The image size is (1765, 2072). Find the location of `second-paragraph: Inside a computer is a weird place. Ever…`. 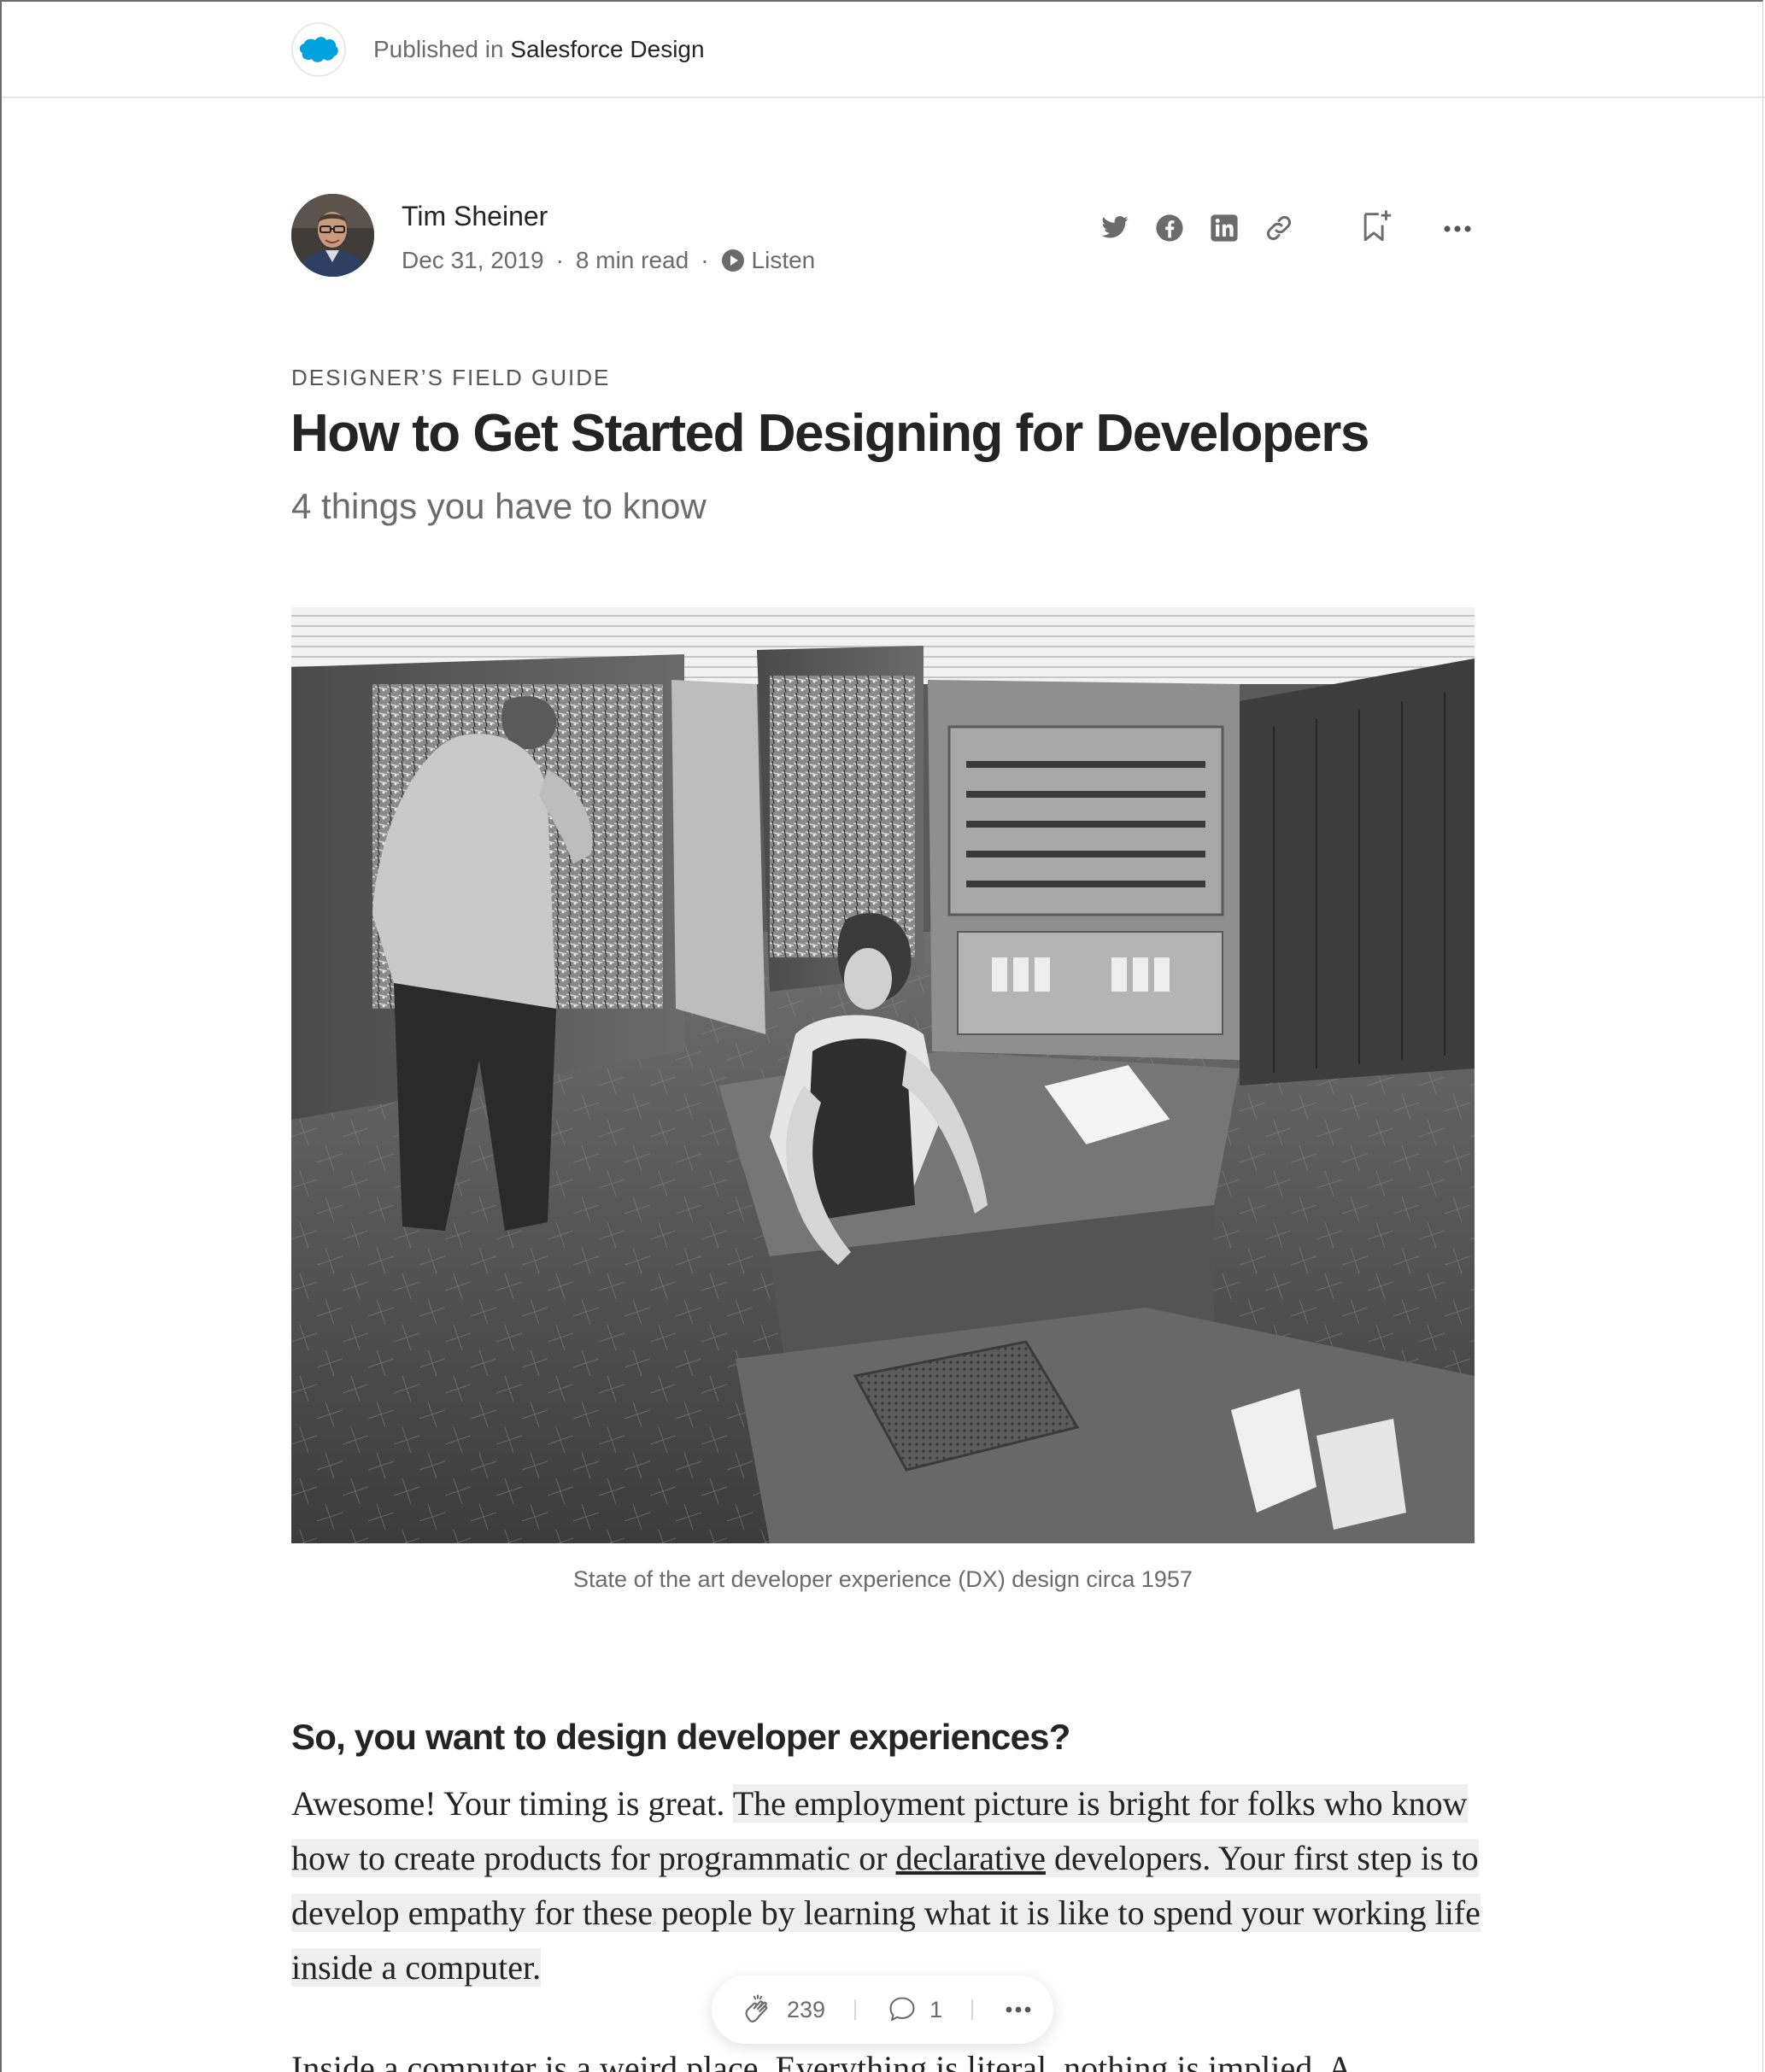

second-paragraph: Inside a computer is a weird place. Ever… is located at coordinates (821, 2060).